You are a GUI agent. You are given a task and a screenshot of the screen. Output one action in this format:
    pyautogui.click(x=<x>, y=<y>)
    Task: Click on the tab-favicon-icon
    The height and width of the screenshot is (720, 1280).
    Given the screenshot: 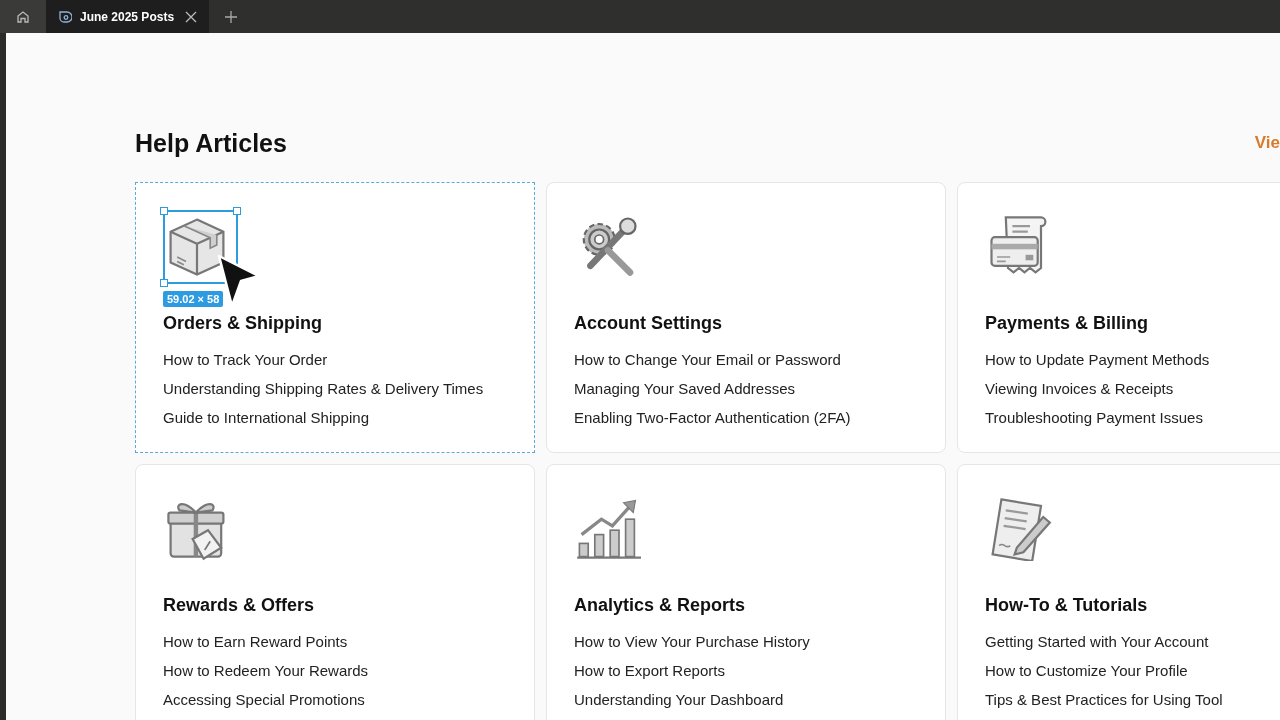 What is the action you would take?
    pyautogui.click(x=65, y=16)
    